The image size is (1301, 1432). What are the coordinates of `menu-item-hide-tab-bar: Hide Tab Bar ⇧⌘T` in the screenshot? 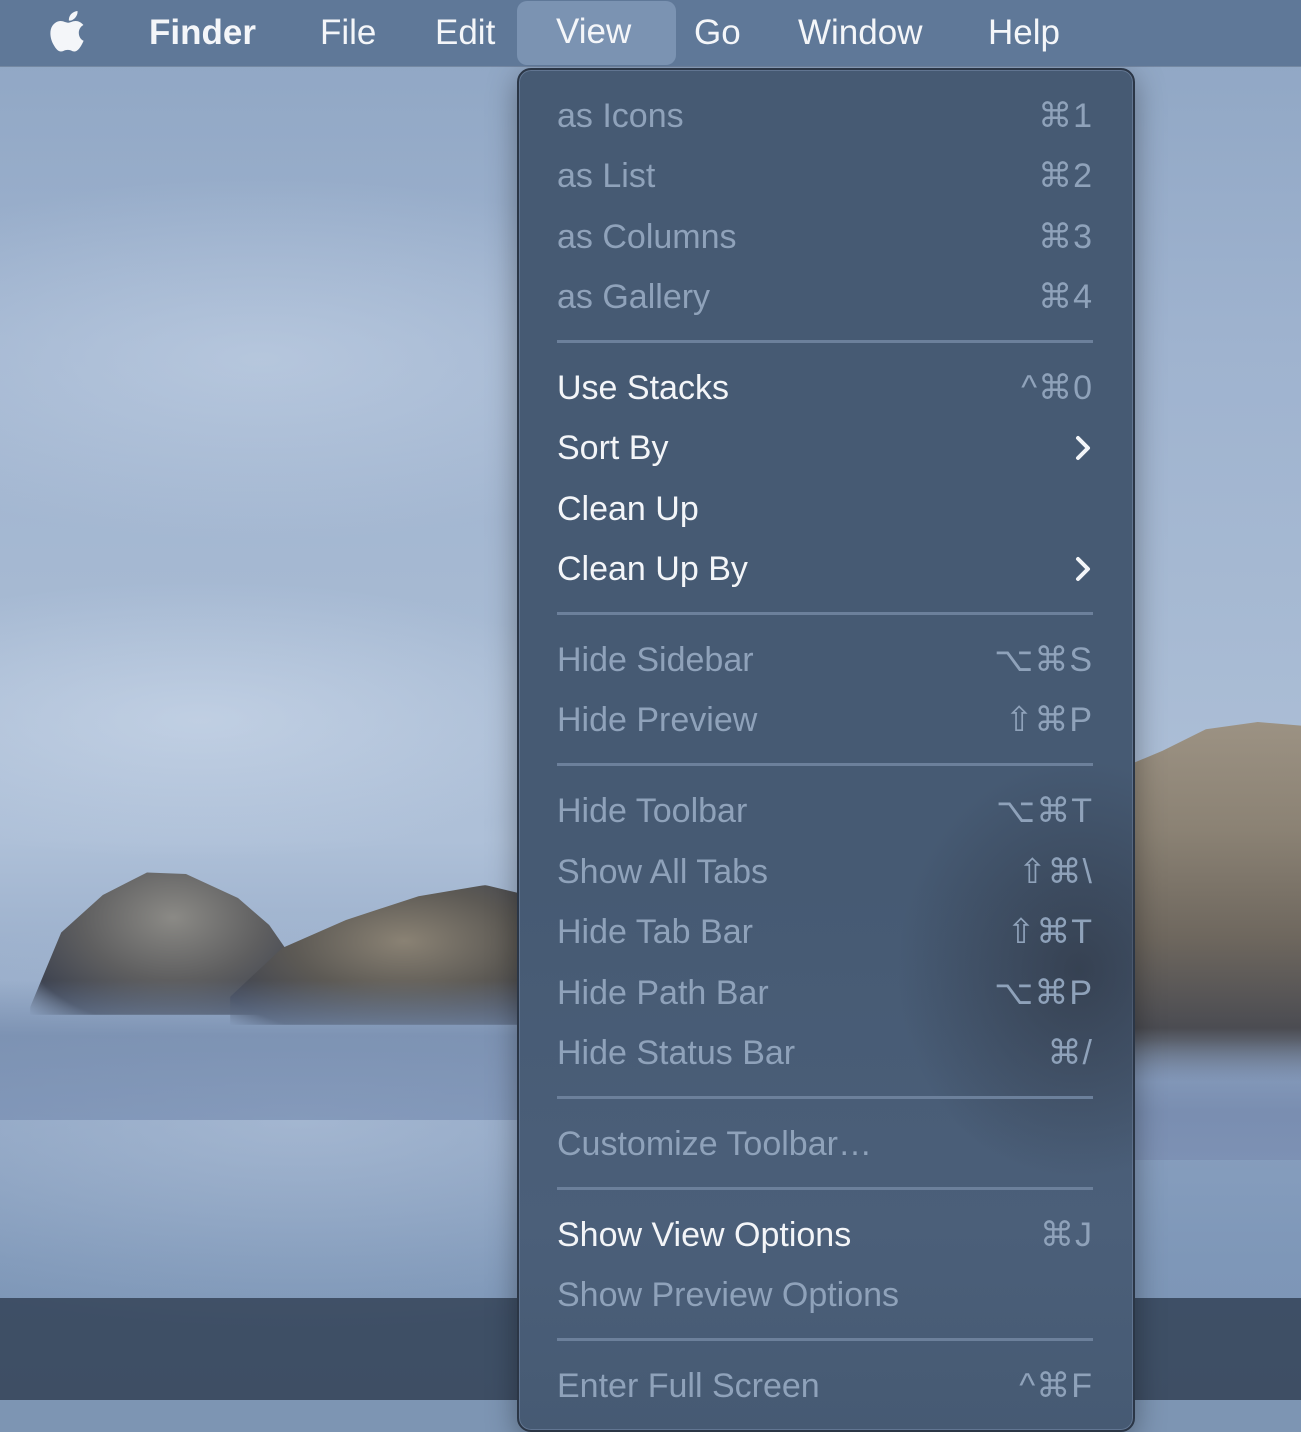 It's located at (826, 932).